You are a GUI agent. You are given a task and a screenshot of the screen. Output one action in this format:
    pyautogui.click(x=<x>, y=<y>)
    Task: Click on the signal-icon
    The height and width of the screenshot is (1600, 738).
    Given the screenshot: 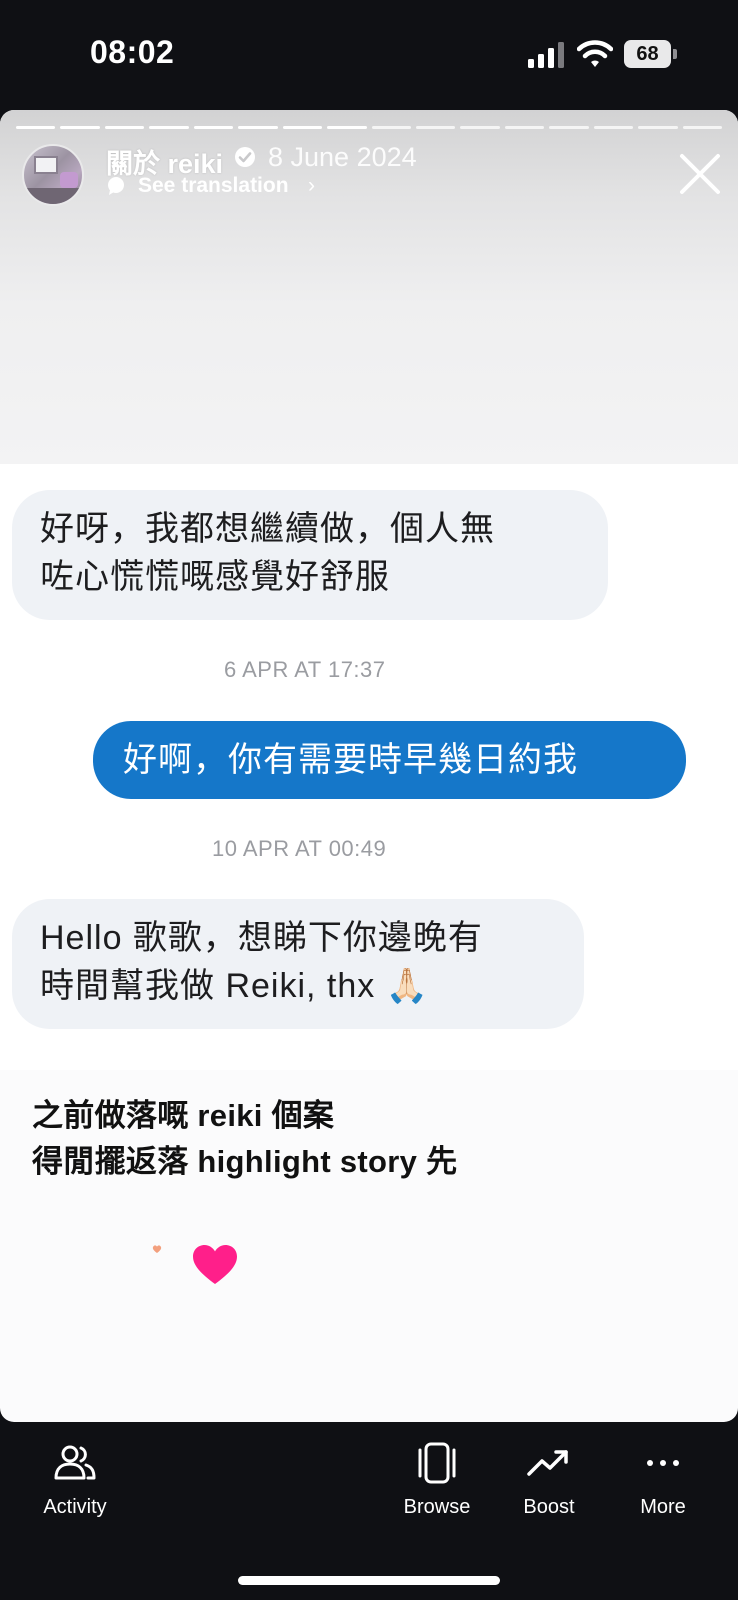 What is the action you would take?
    pyautogui.click(x=546, y=55)
    